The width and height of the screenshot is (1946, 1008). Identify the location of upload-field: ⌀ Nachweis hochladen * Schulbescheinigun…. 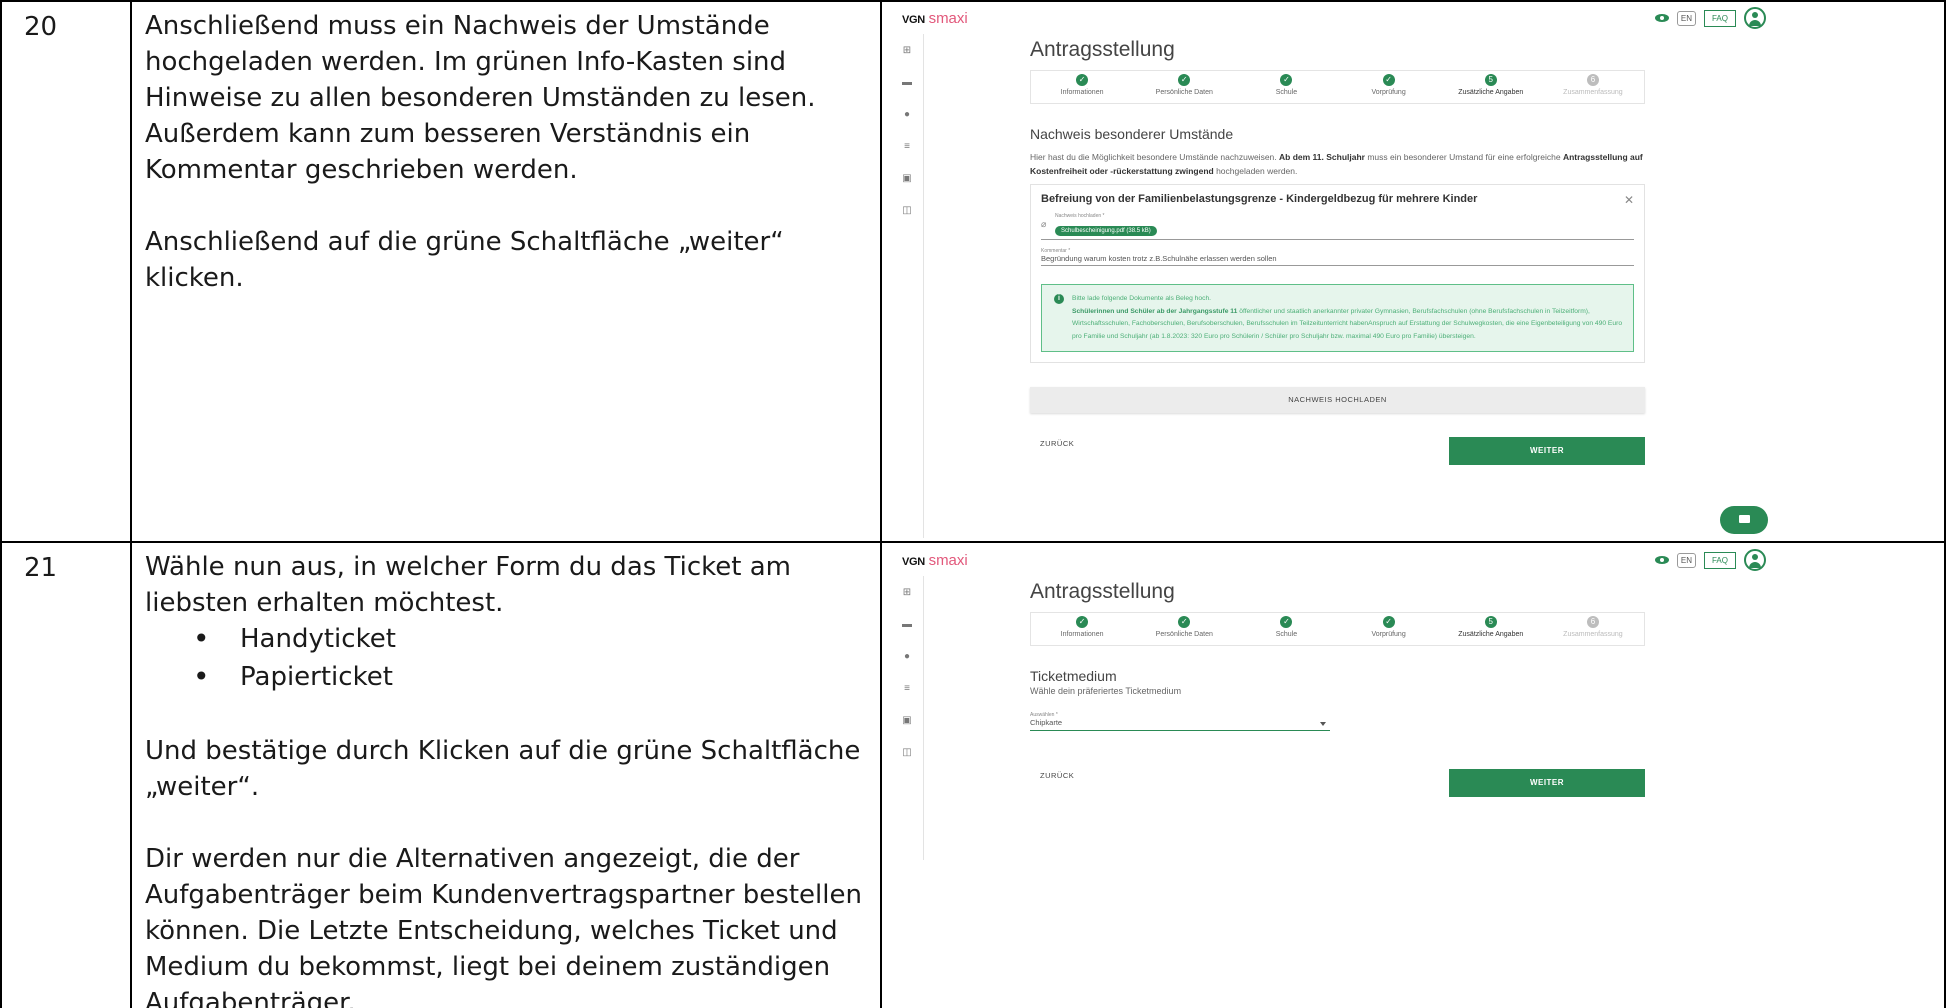
(1337, 226).